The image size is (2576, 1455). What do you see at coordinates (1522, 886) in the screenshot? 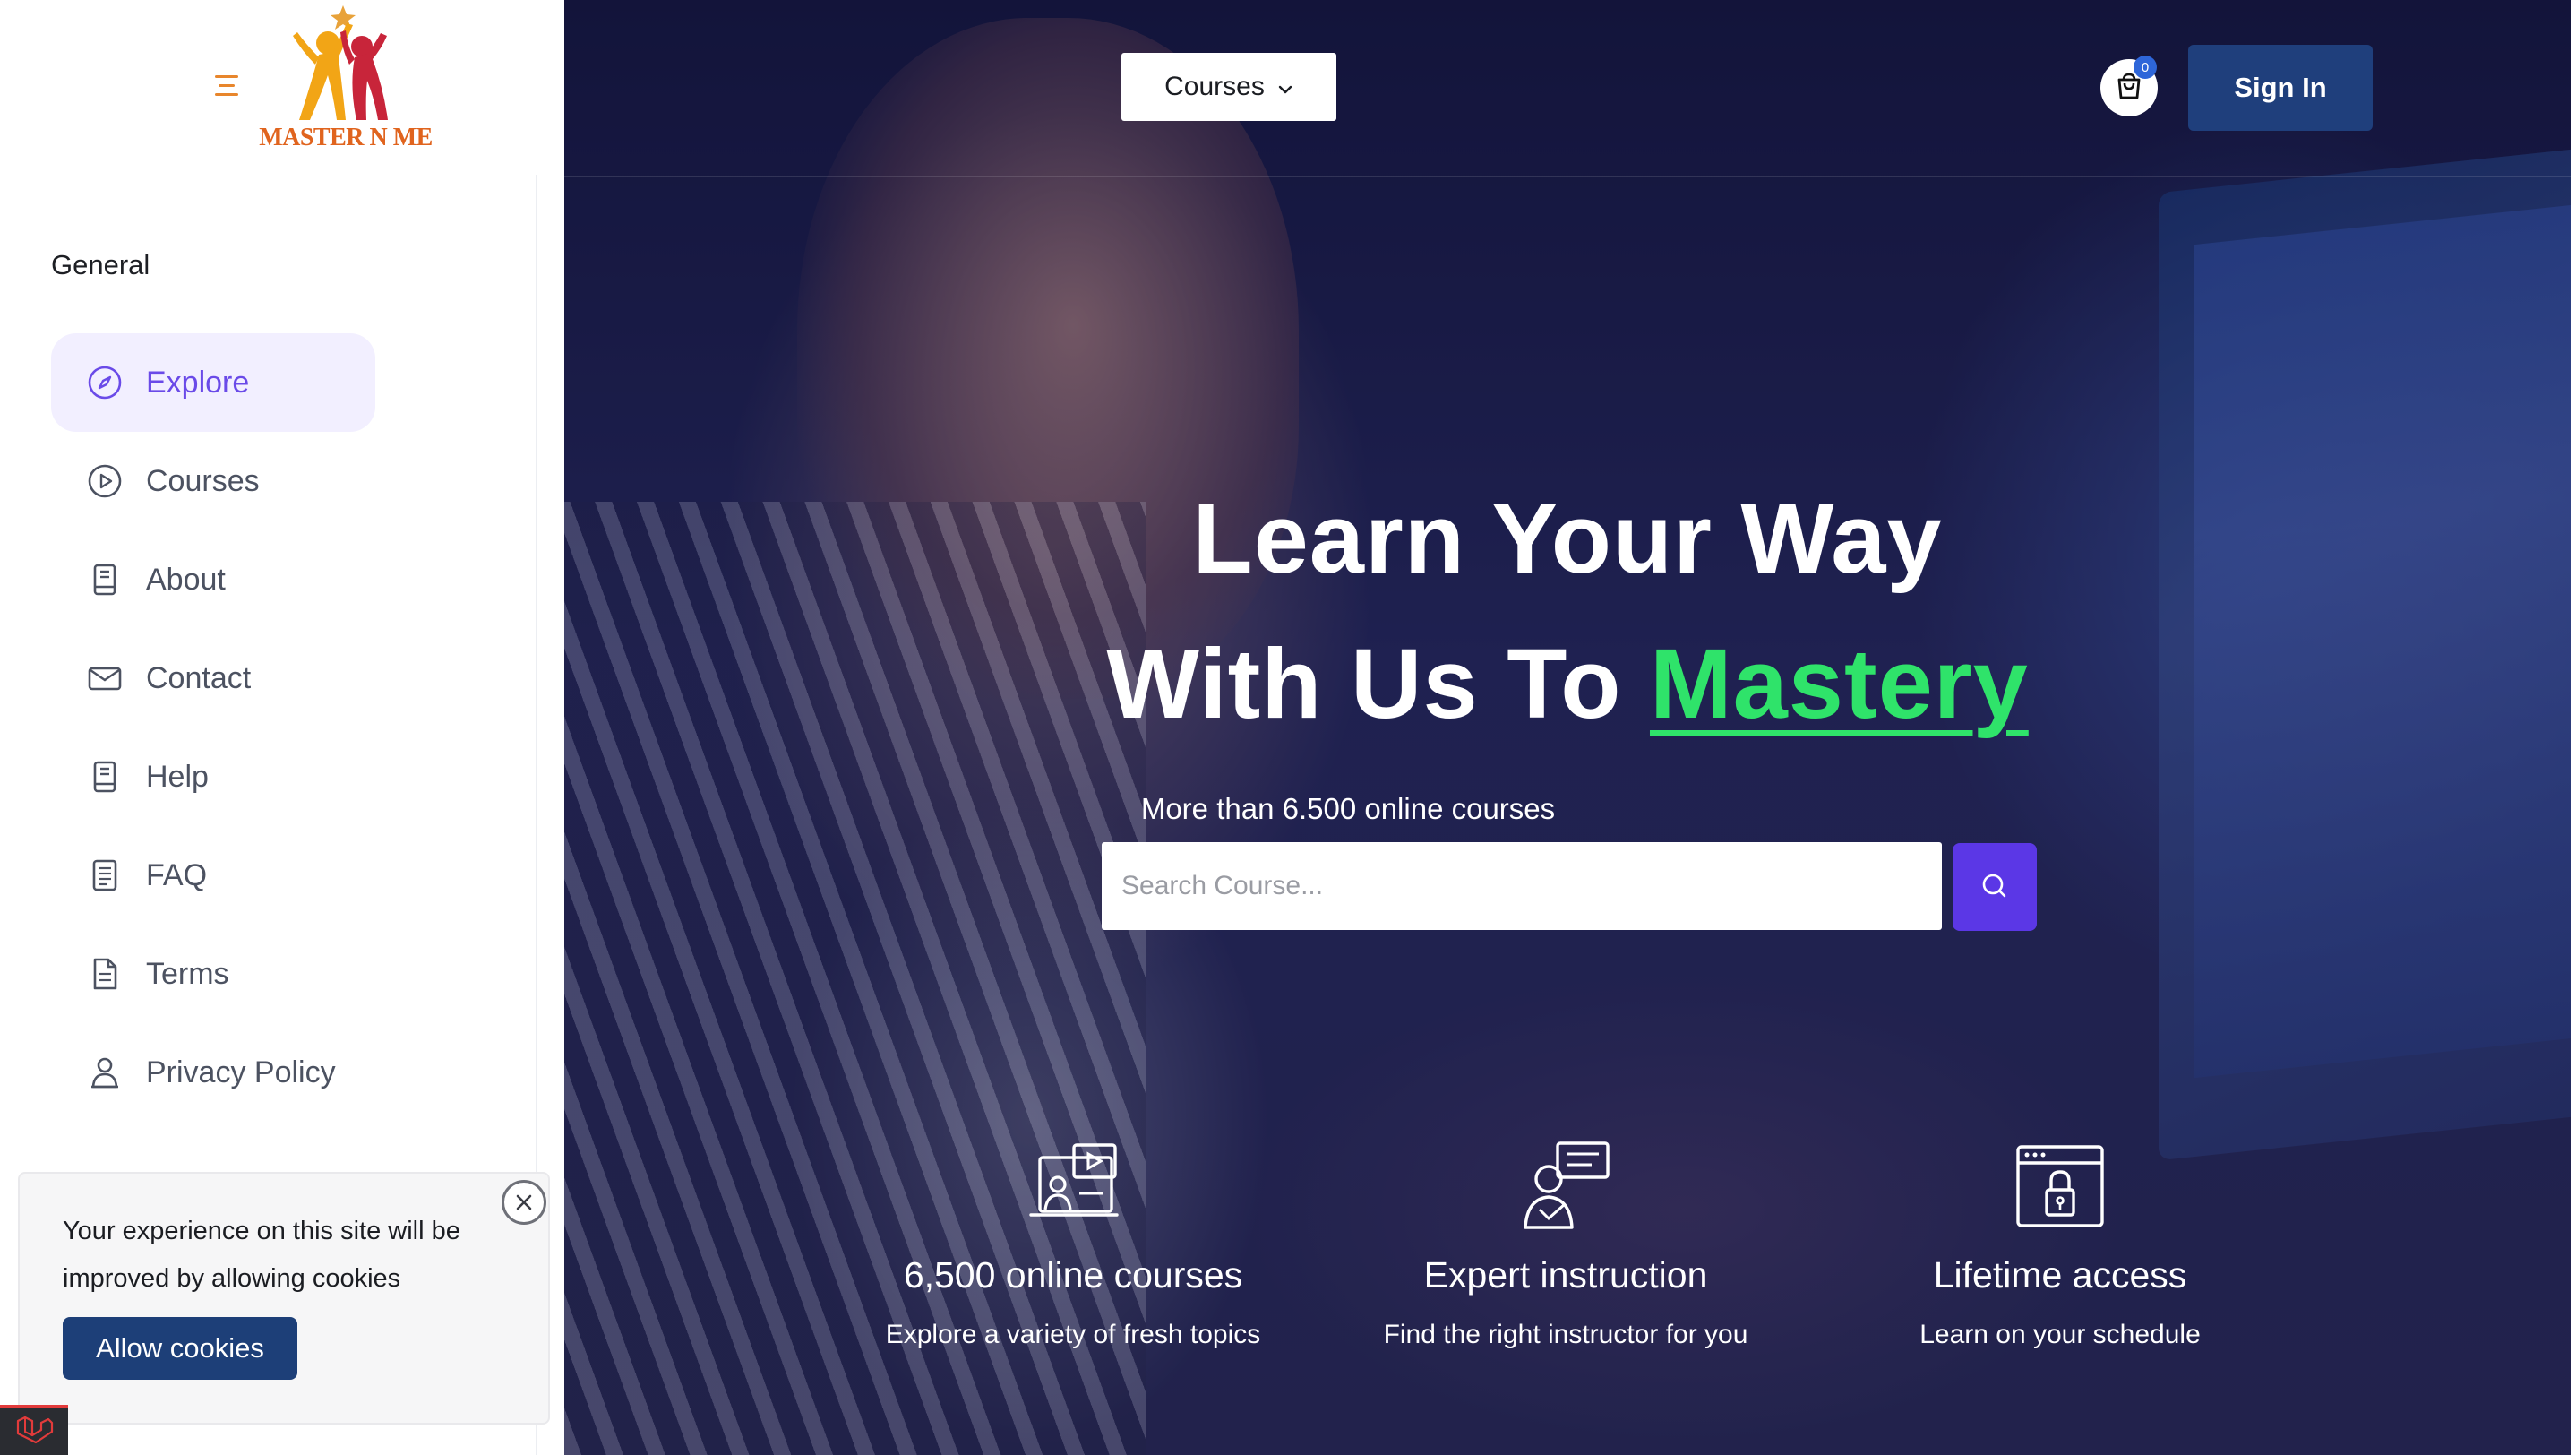
I see `search-input` at bounding box center [1522, 886].